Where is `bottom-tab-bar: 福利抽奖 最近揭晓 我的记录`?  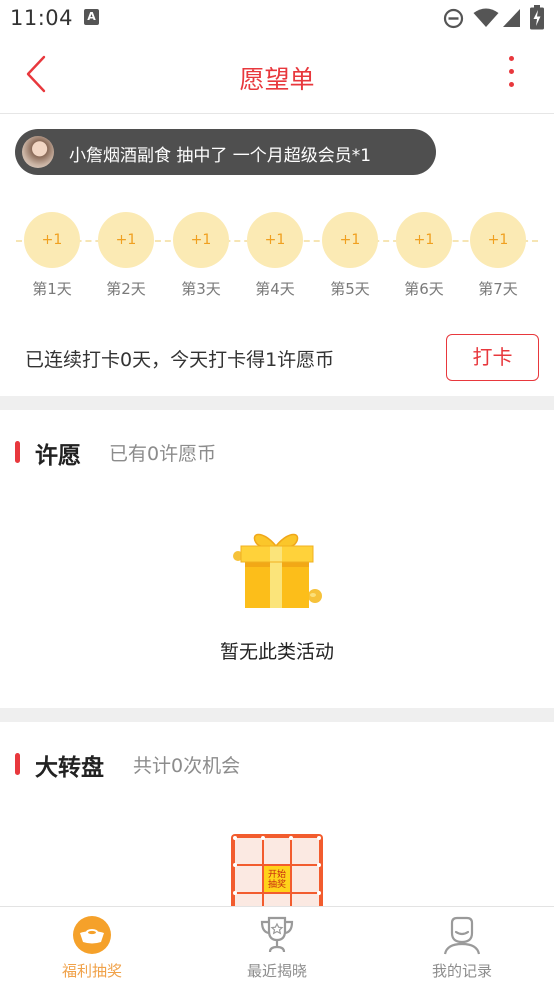
bottom-tab-bar: 福利抽奖 最近揭晓 我的记录 is located at coordinates (277, 945).